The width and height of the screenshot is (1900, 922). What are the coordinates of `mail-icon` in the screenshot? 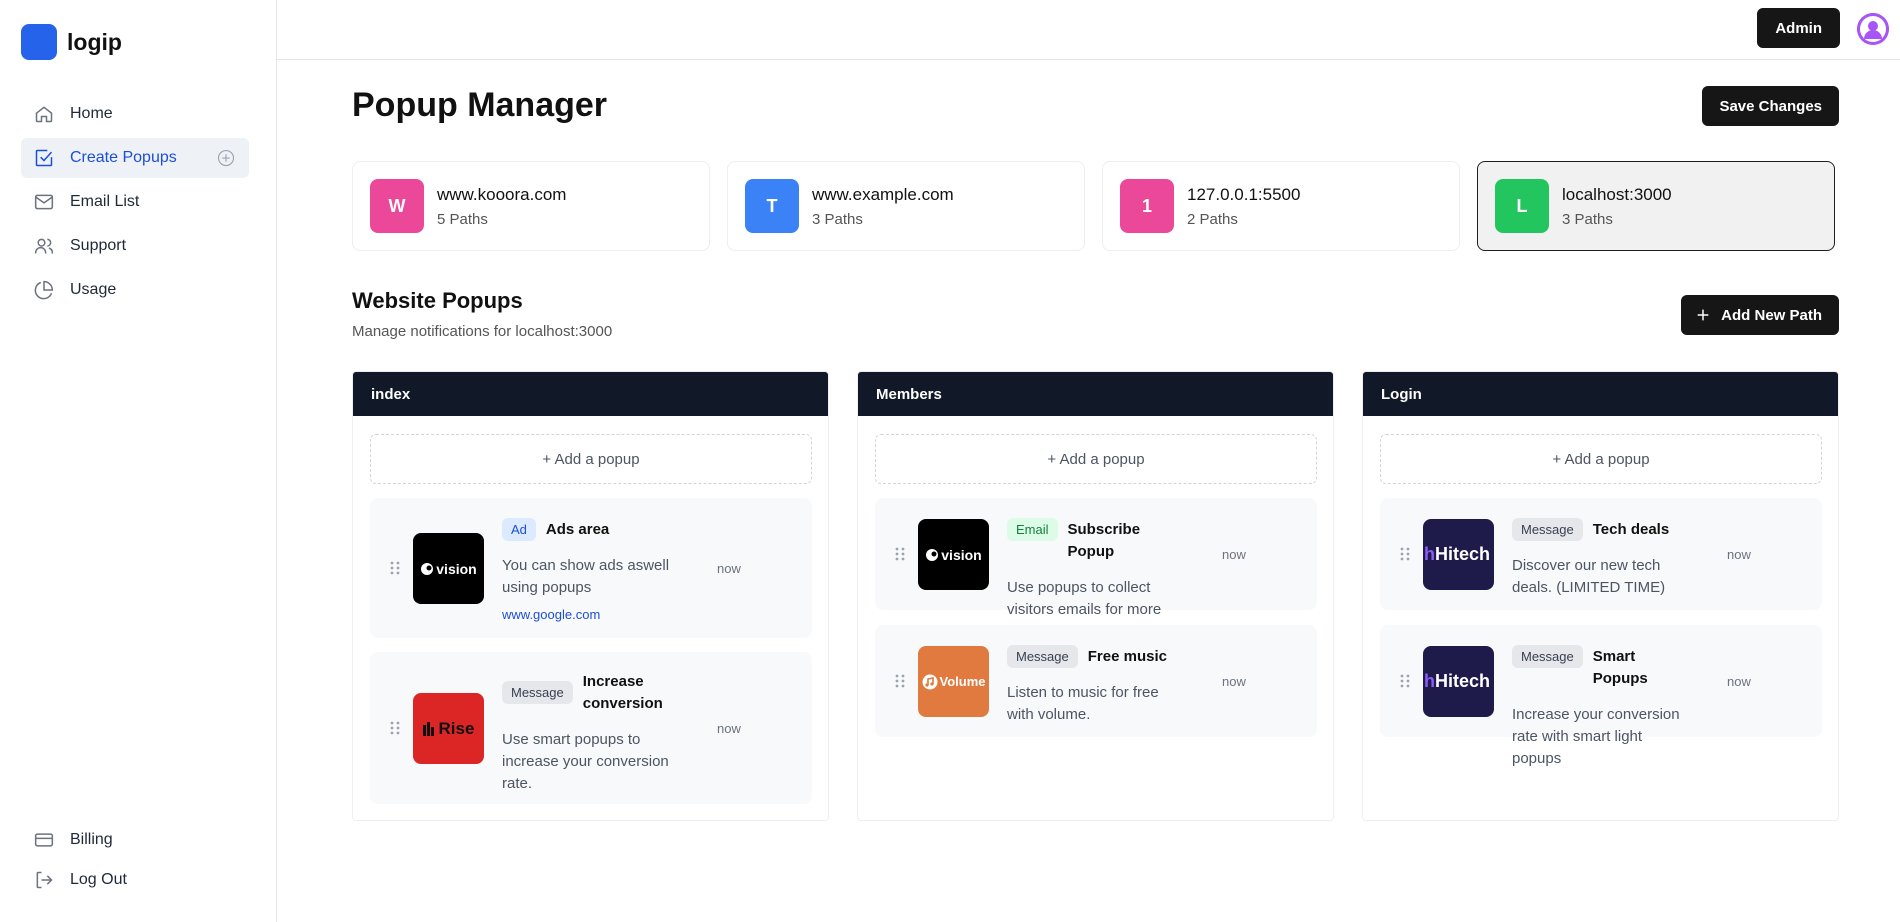 It's located at (44, 202).